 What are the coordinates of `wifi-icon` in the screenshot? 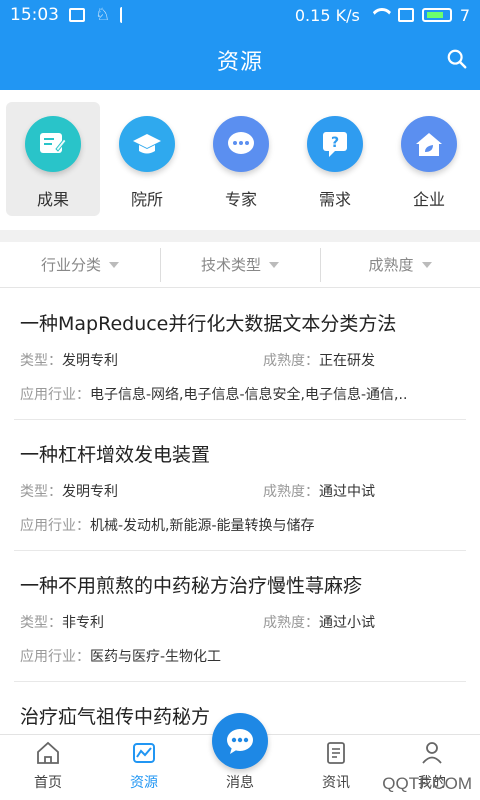 It's located at (379, 15).